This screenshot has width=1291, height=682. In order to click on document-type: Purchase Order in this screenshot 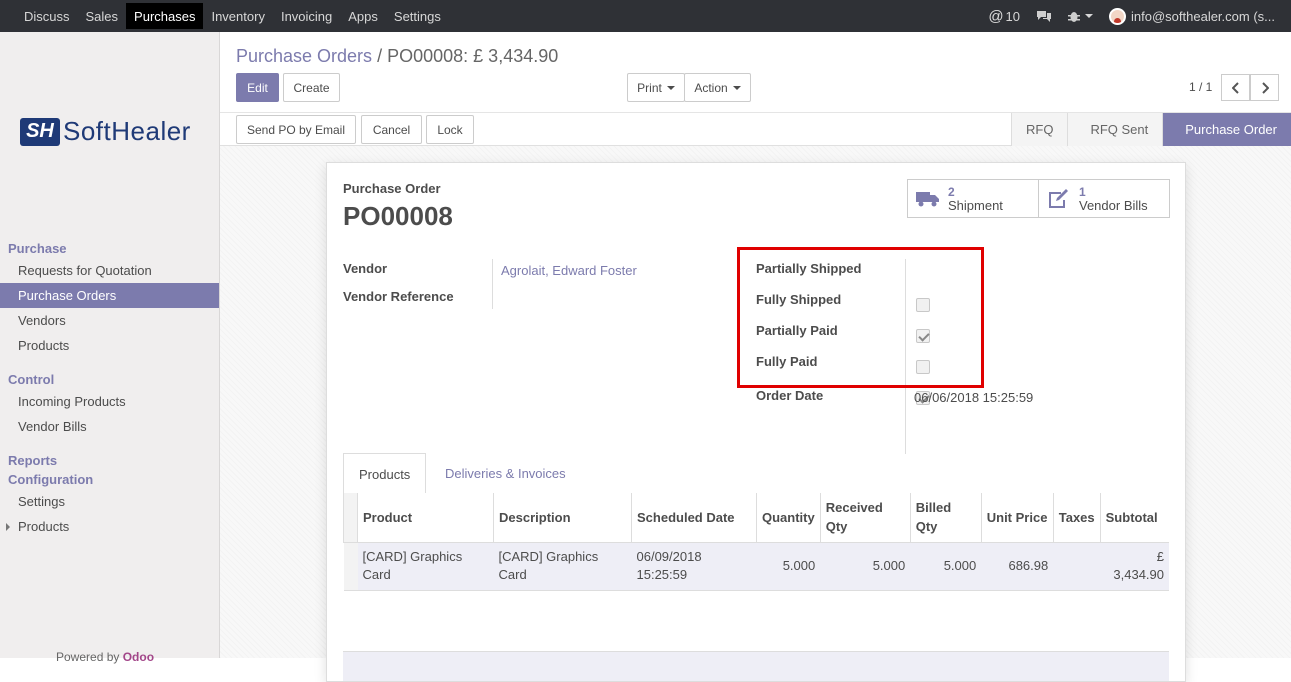, I will do `click(392, 188)`.